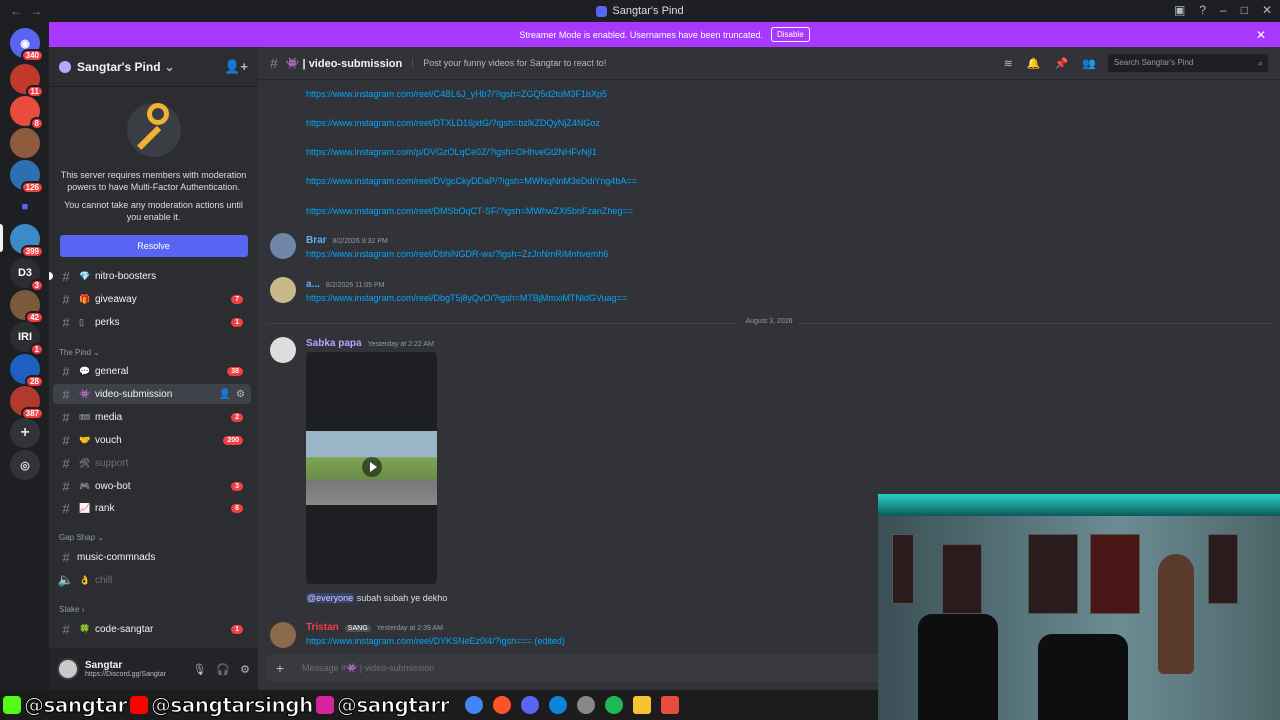 The width and height of the screenshot is (1280, 720). I want to click on invite-people-icon: 👤+, so click(236, 67).